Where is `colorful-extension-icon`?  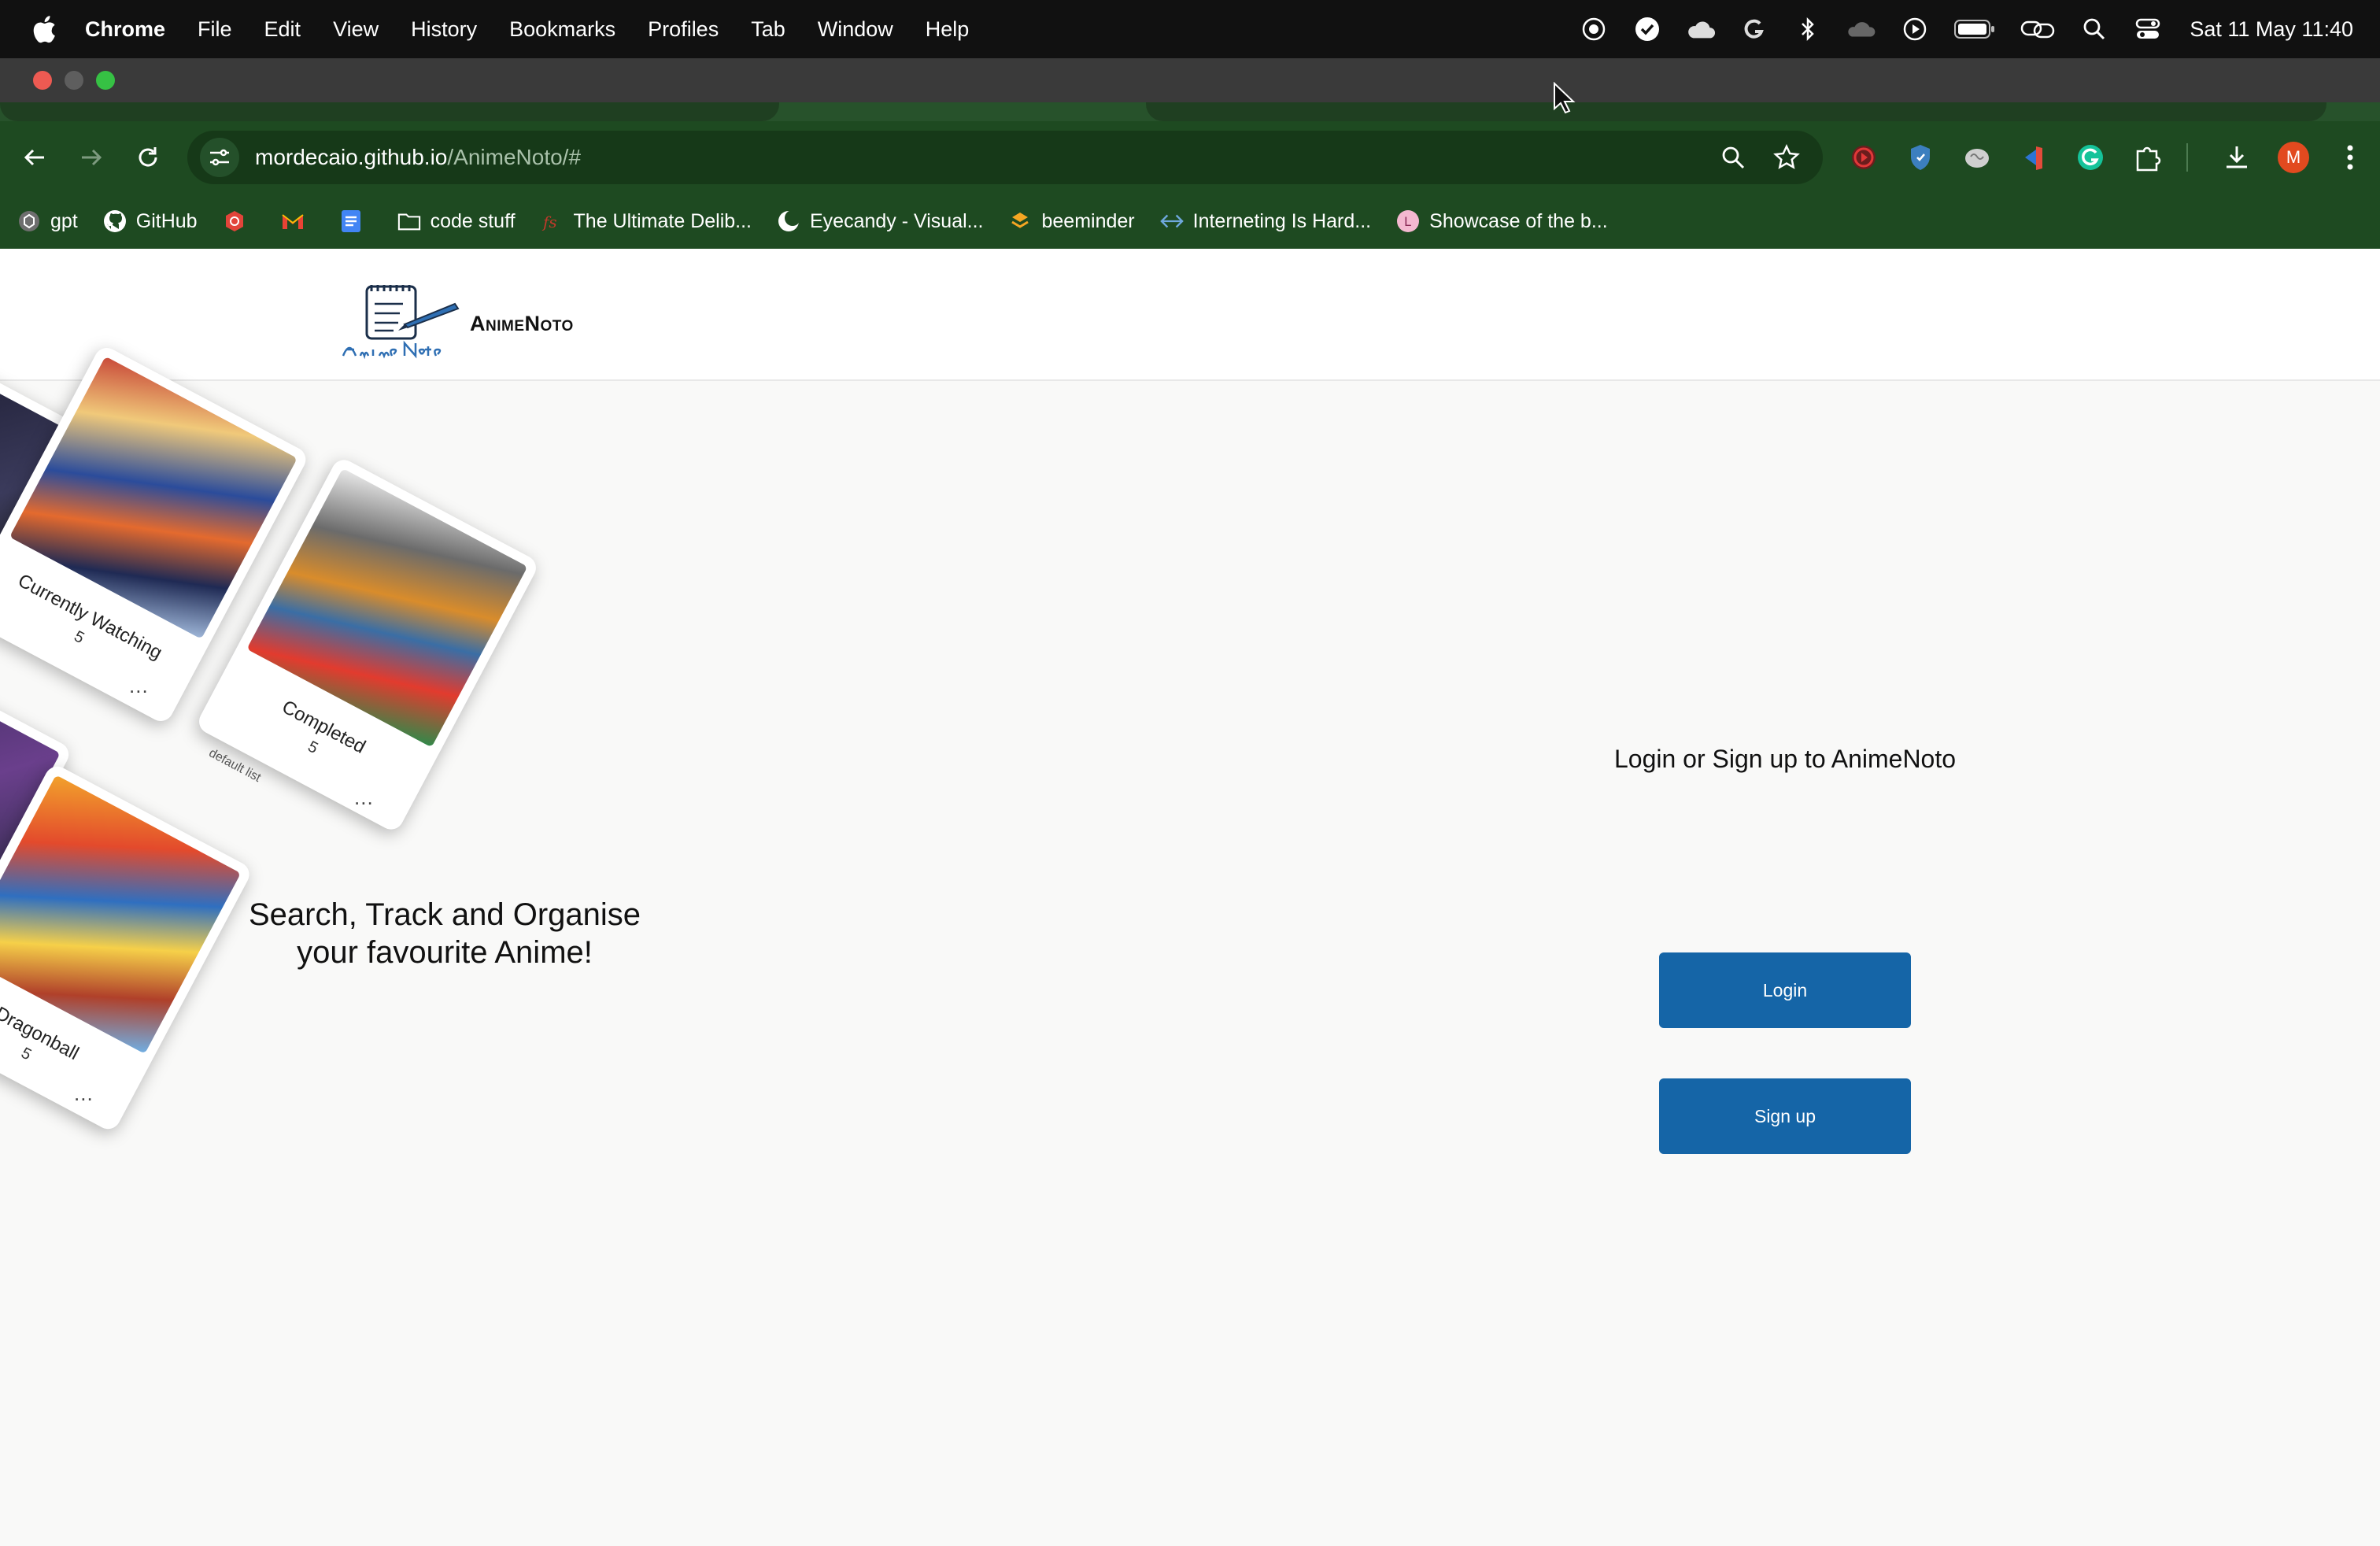 colorful-extension-icon is located at coordinates (2033, 157).